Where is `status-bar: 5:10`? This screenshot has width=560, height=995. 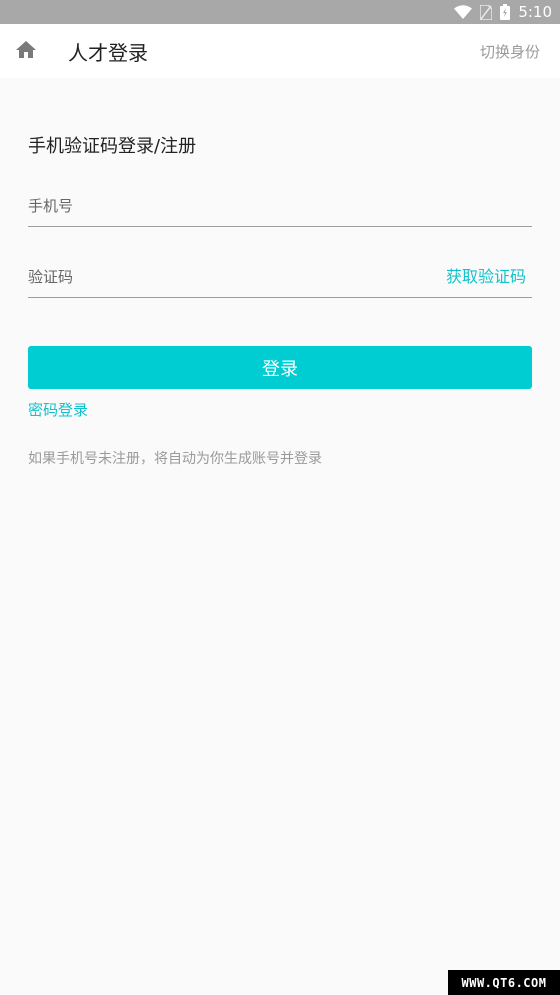 status-bar: 5:10 is located at coordinates (280, 12).